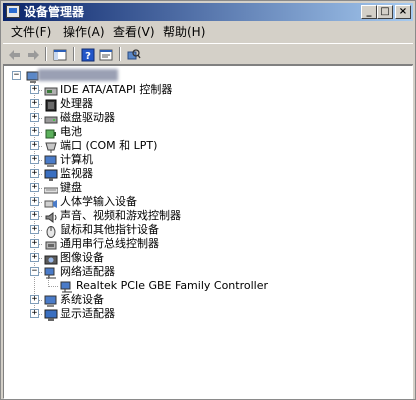 The width and height of the screenshot is (416, 400). Describe the element at coordinates (208, 244) in the screenshot. I see `tree-item-usb: + 通用串行总线控制器` at that location.